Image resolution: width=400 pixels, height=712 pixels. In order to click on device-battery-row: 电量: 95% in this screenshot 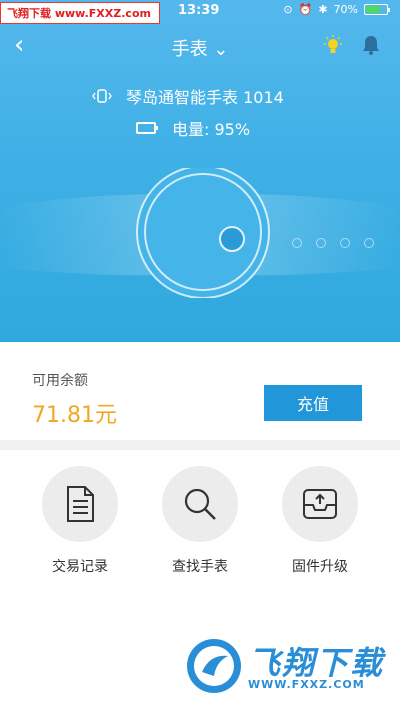, I will do `click(193, 128)`.